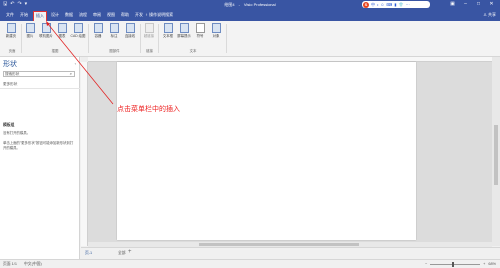 The height and width of the screenshot is (268, 500). What do you see at coordinates (250, 263) in the screenshot?
I see `status-bar: 页面 1/1 中文(中国) − + 68%` at bounding box center [250, 263].